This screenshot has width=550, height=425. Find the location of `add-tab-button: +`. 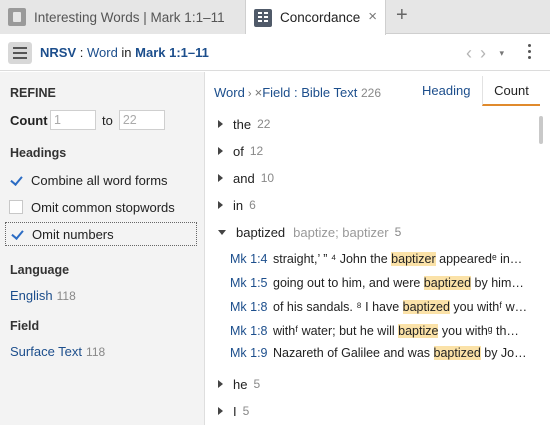

add-tab-button: + is located at coordinates (402, 15).